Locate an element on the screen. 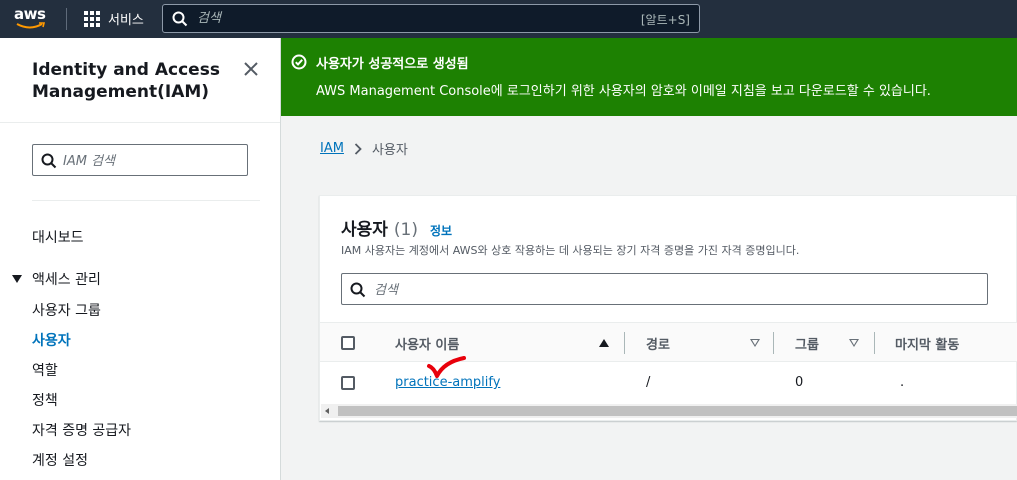 Image resolution: width=1017 pixels, height=480 pixels. red-checkmark-annotation-icon is located at coordinates (446, 367).